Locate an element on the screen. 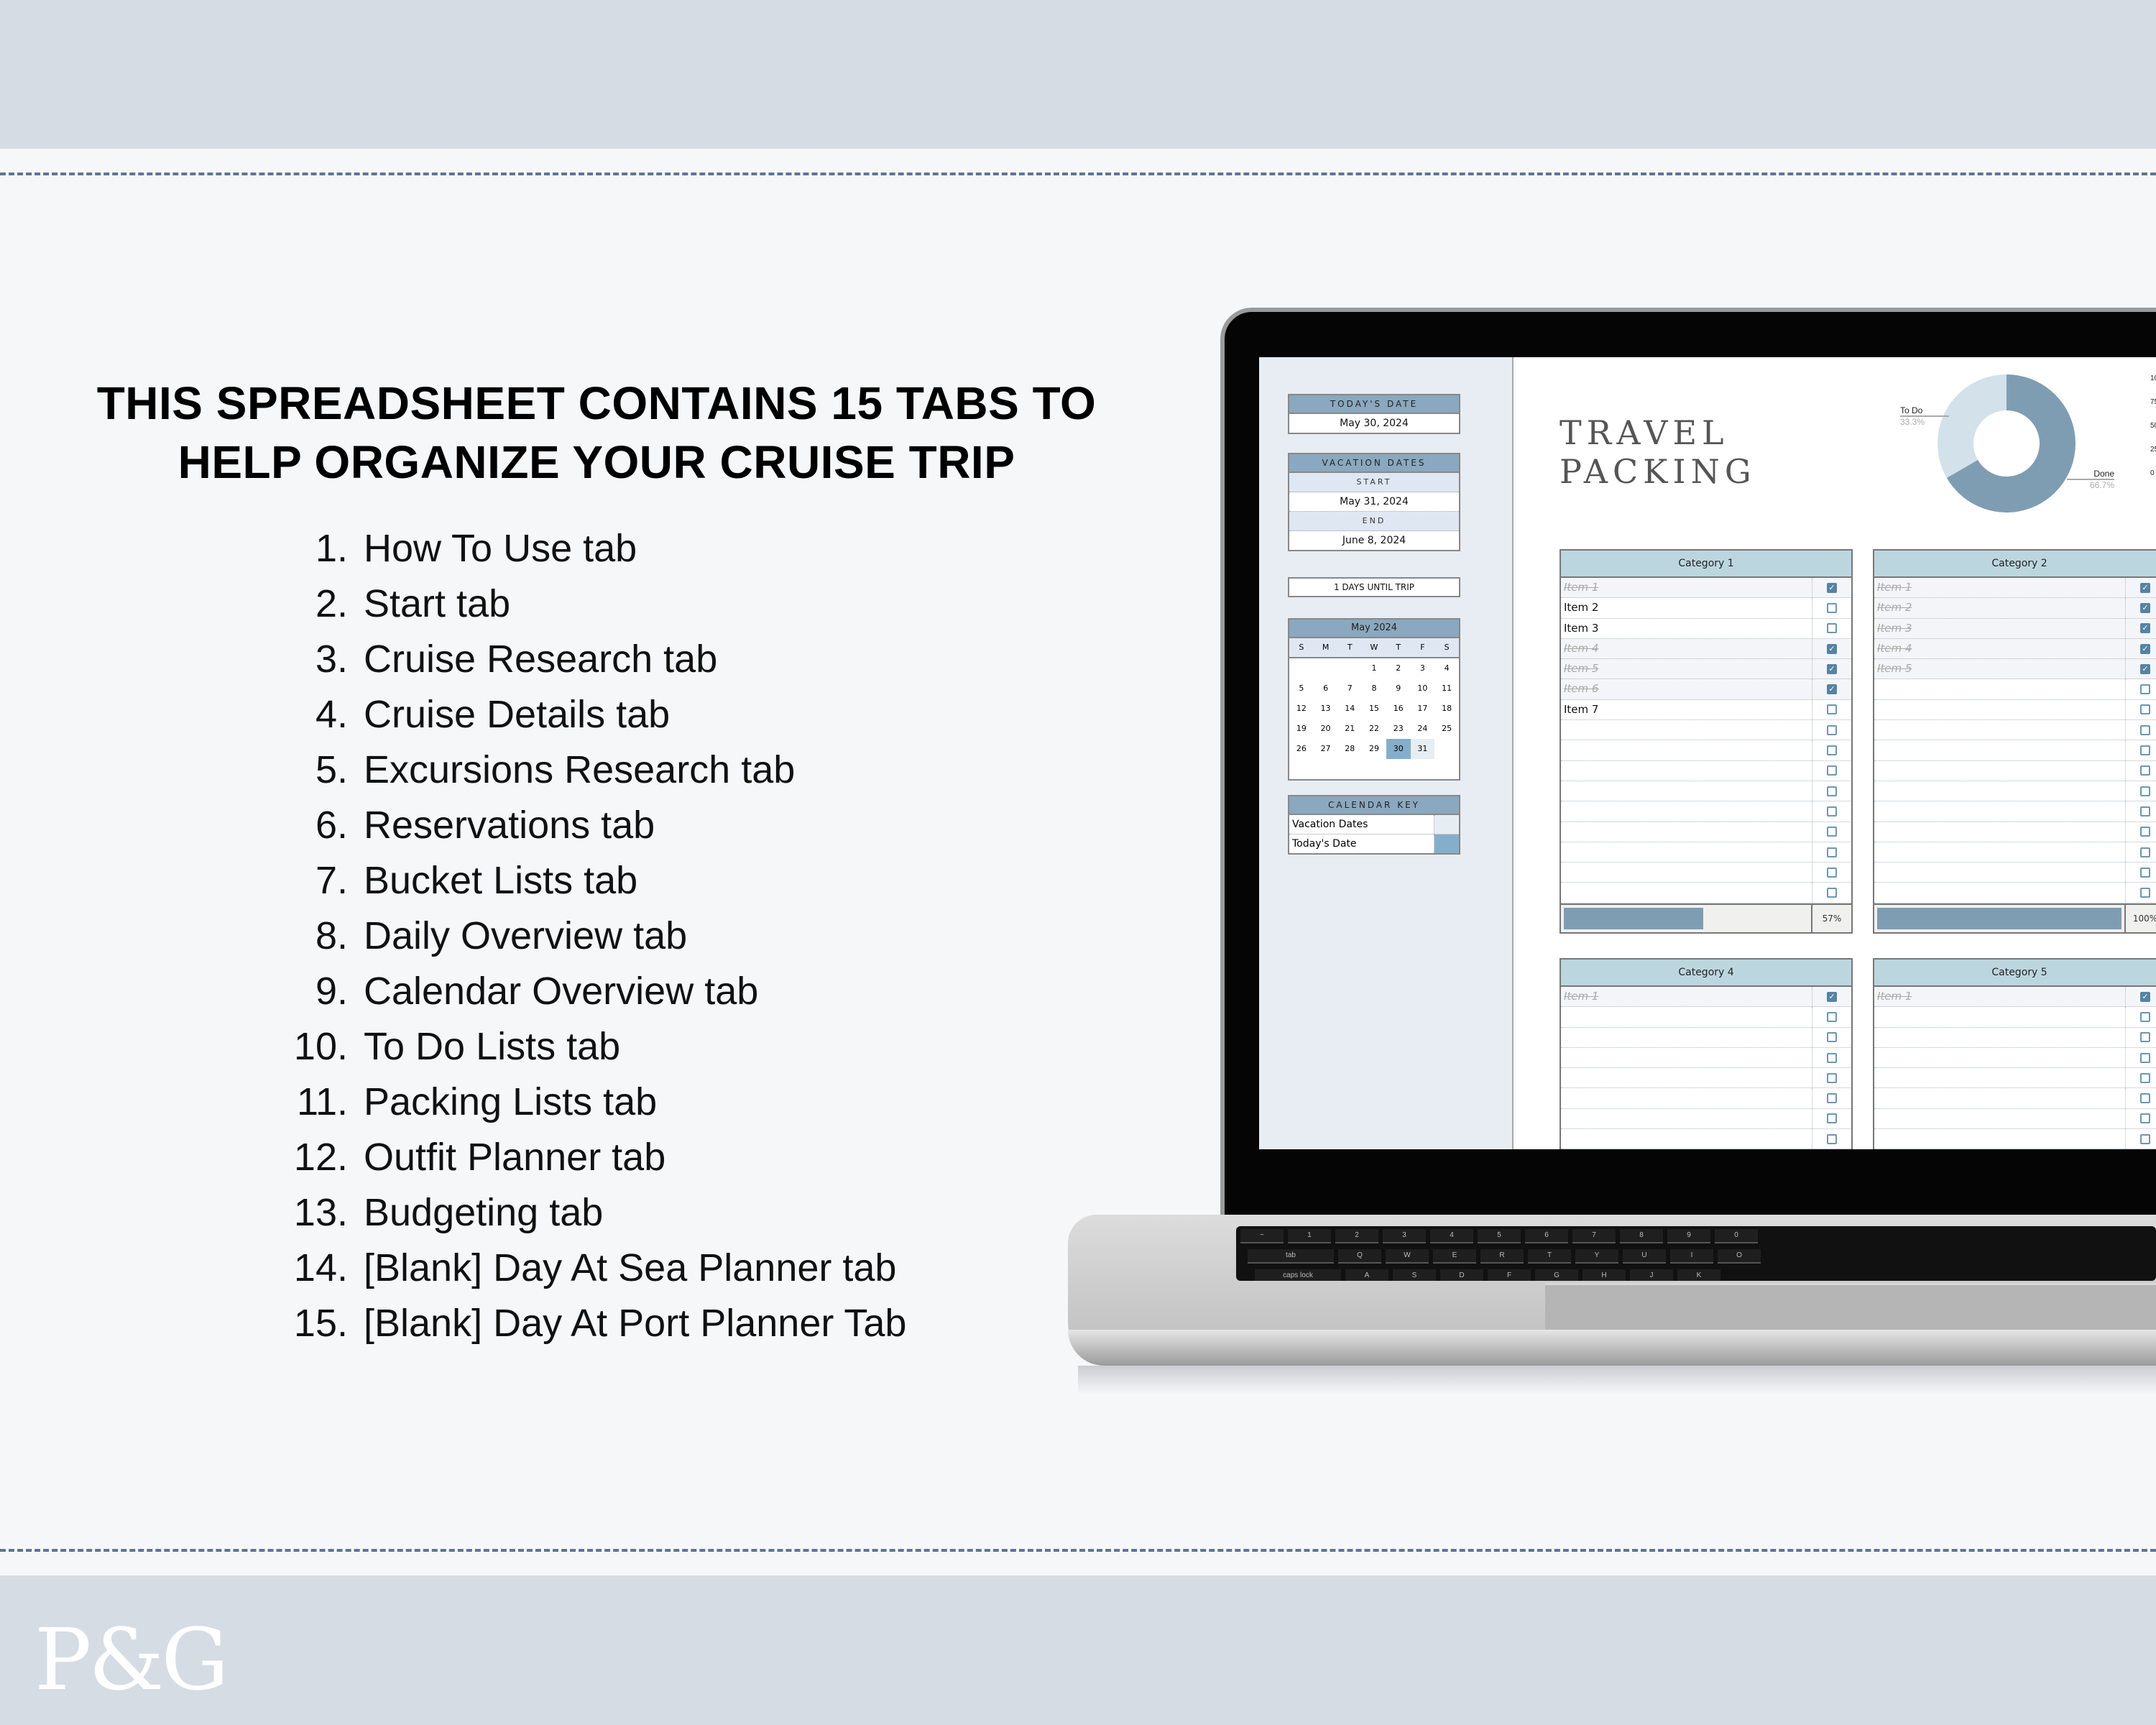 The width and height of the screenshot is (2156, 1725). calendar-day: 15 is located at coordinates (1374, 709).